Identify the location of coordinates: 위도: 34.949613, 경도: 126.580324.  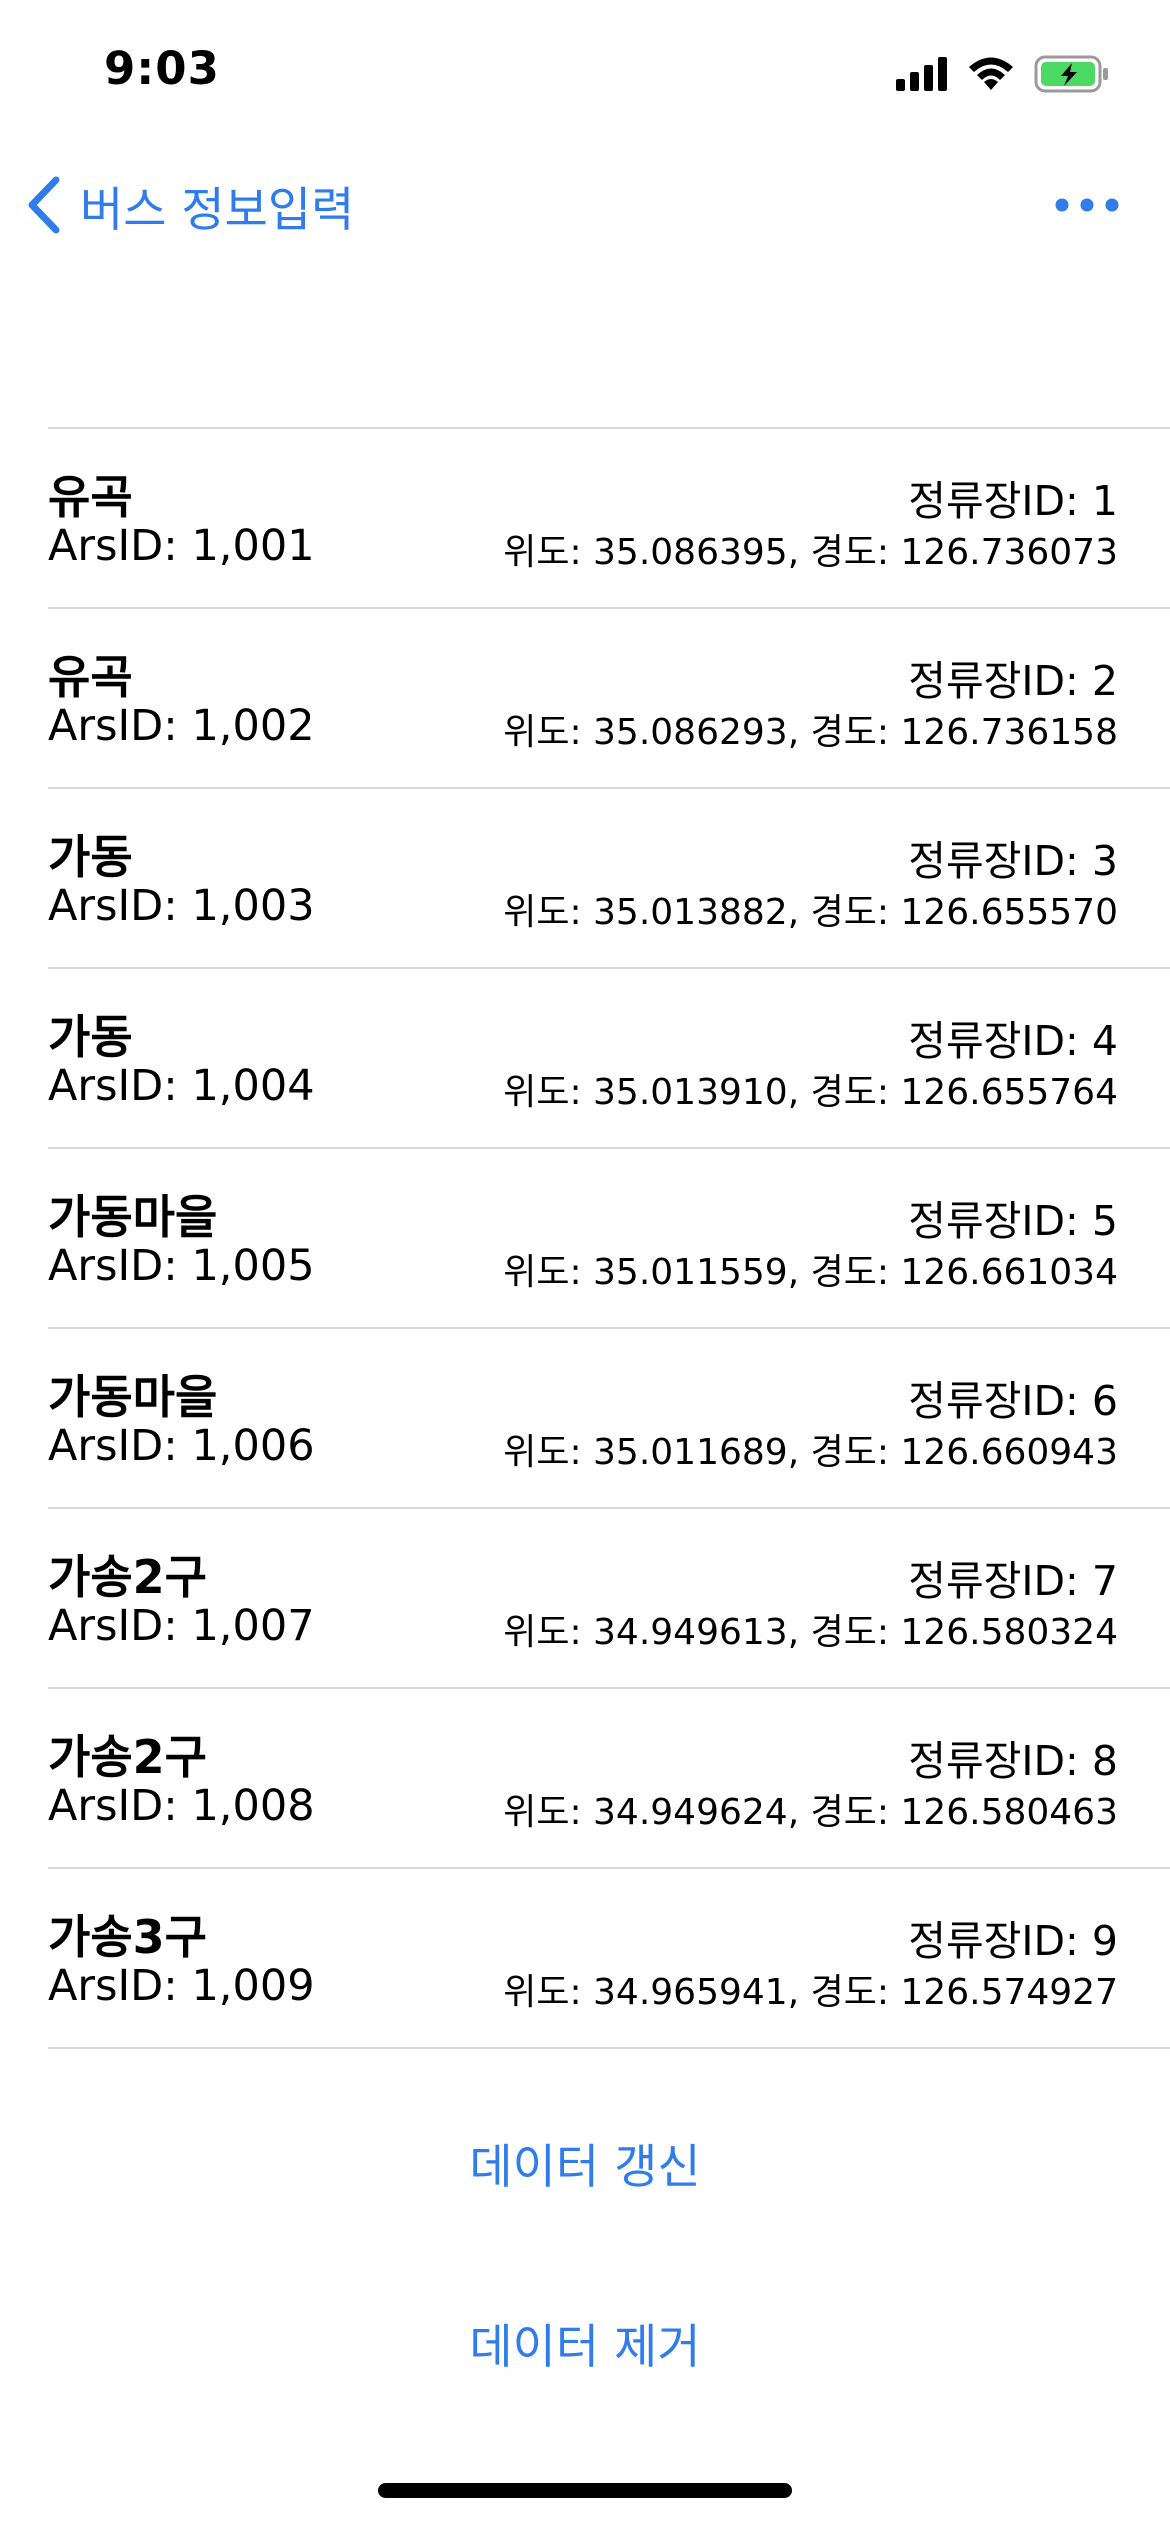
(810, 1632).